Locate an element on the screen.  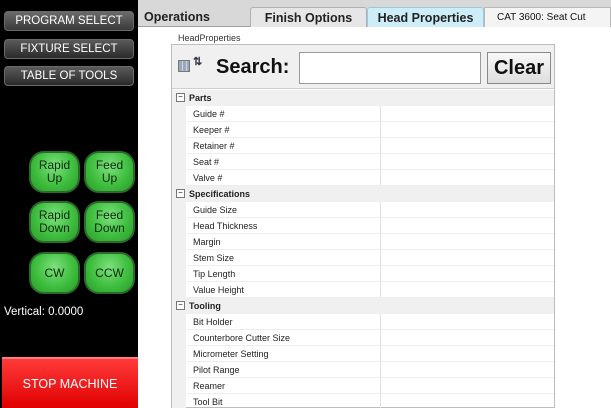
tab-finish-options: Finish Options is located at coordinates (308, 17).